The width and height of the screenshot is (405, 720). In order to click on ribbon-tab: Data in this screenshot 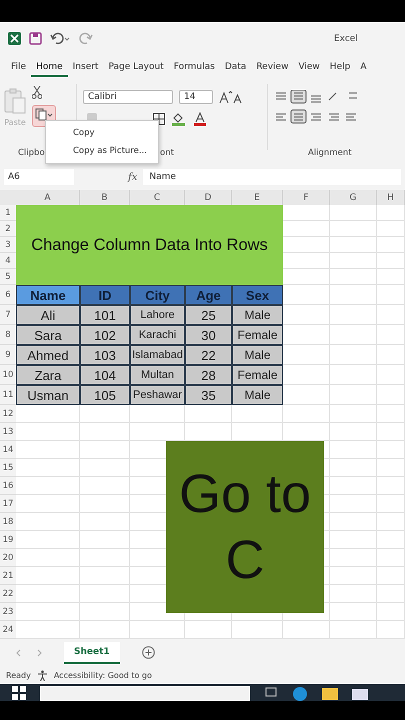, I will do `click(236, 67)`.